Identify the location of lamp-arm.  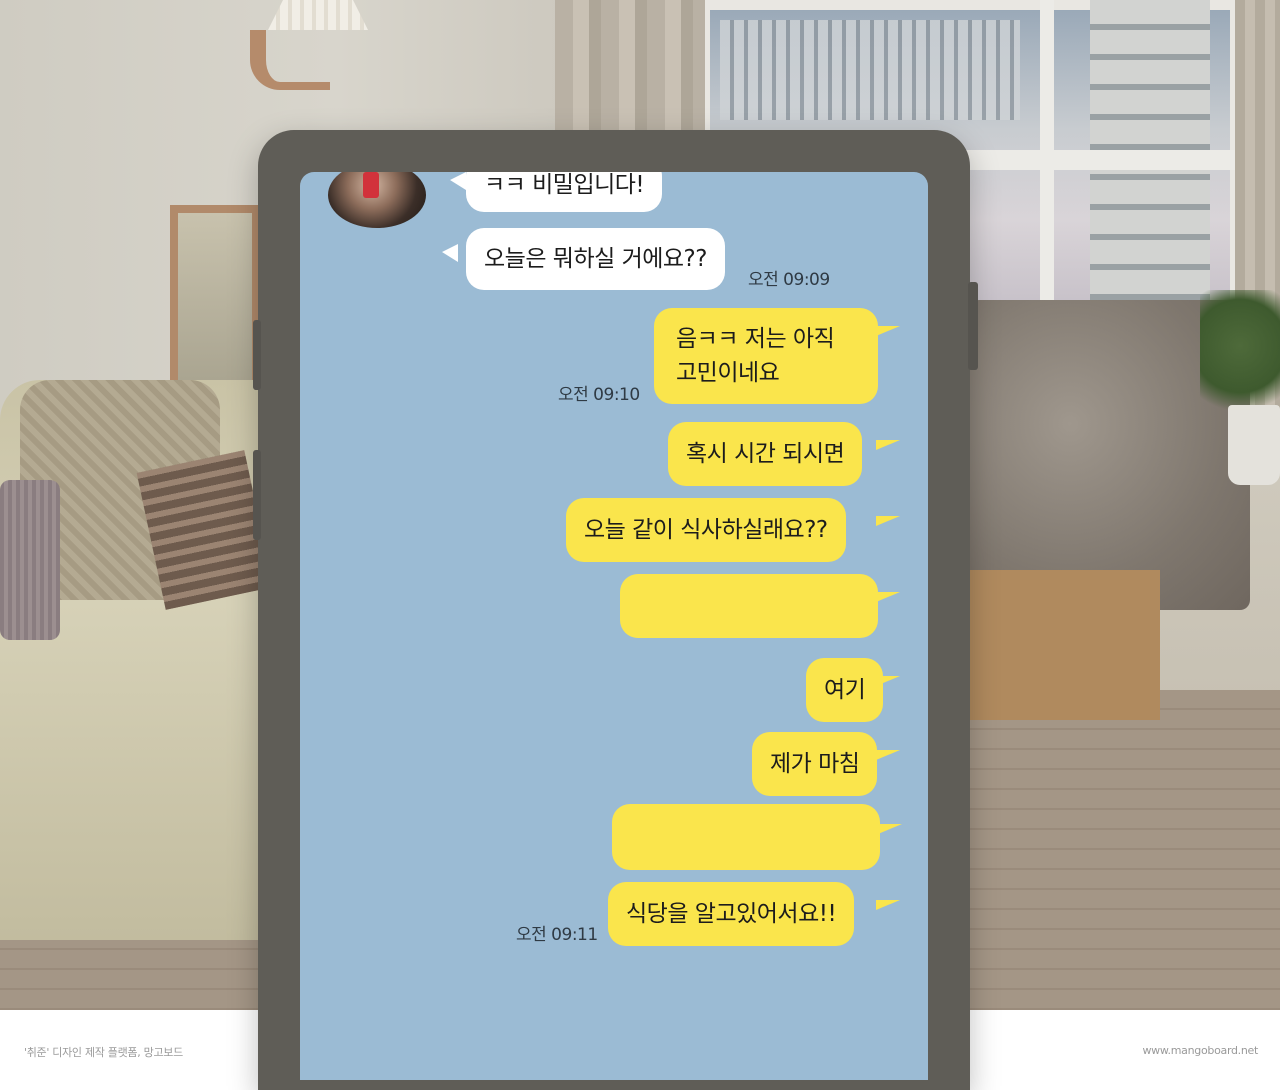
(290, 60).